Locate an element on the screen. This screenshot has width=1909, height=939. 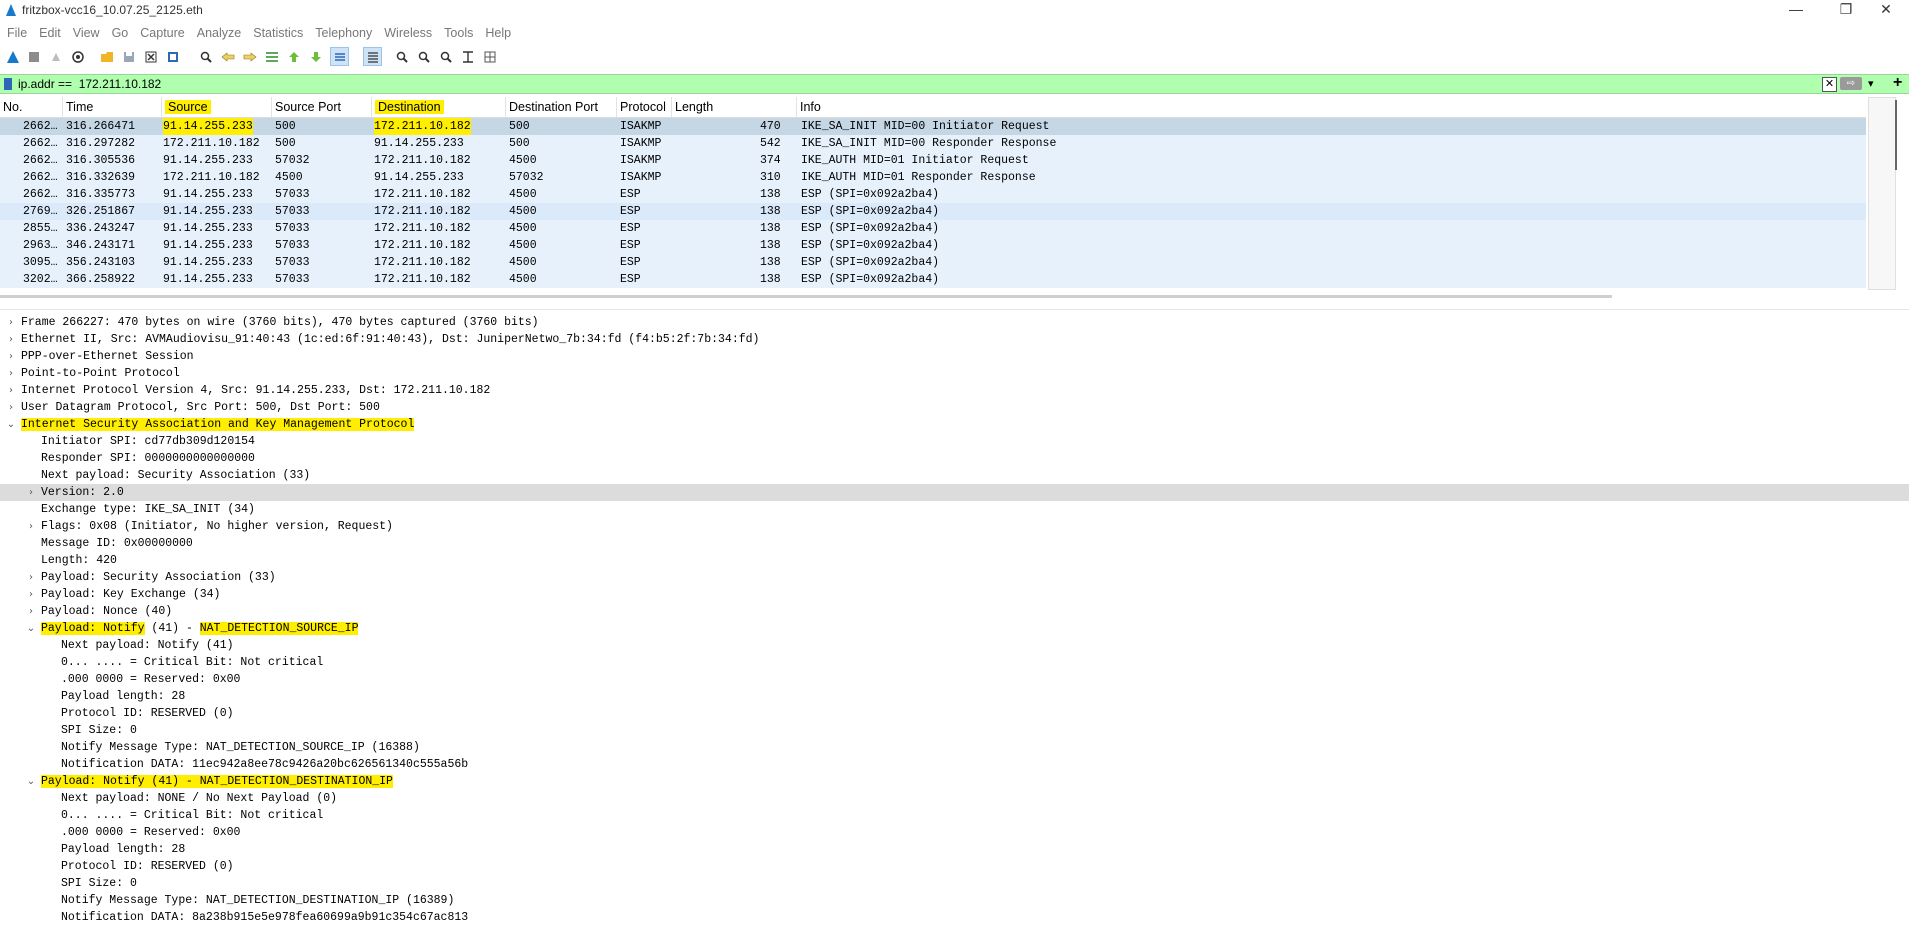
pane-splitter is located at coordinates (954, 309).